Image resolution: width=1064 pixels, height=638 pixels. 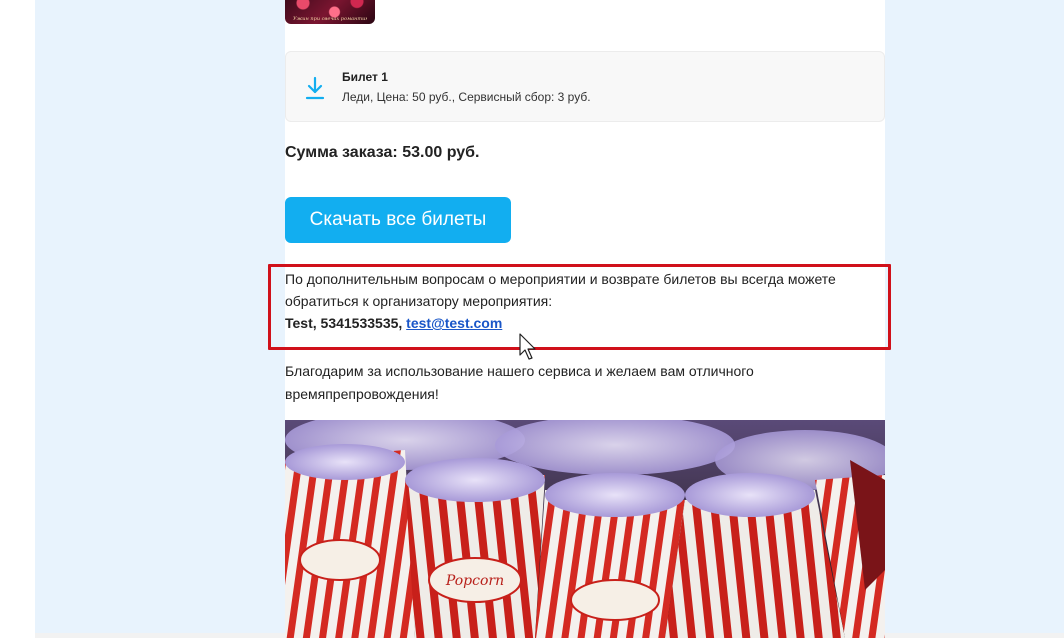 What do you see at coordinates (585, 323) in the screenshot?
I see `organizer-contact: Test, 5341533535, test@test.com` at bounding box center [585, 323].